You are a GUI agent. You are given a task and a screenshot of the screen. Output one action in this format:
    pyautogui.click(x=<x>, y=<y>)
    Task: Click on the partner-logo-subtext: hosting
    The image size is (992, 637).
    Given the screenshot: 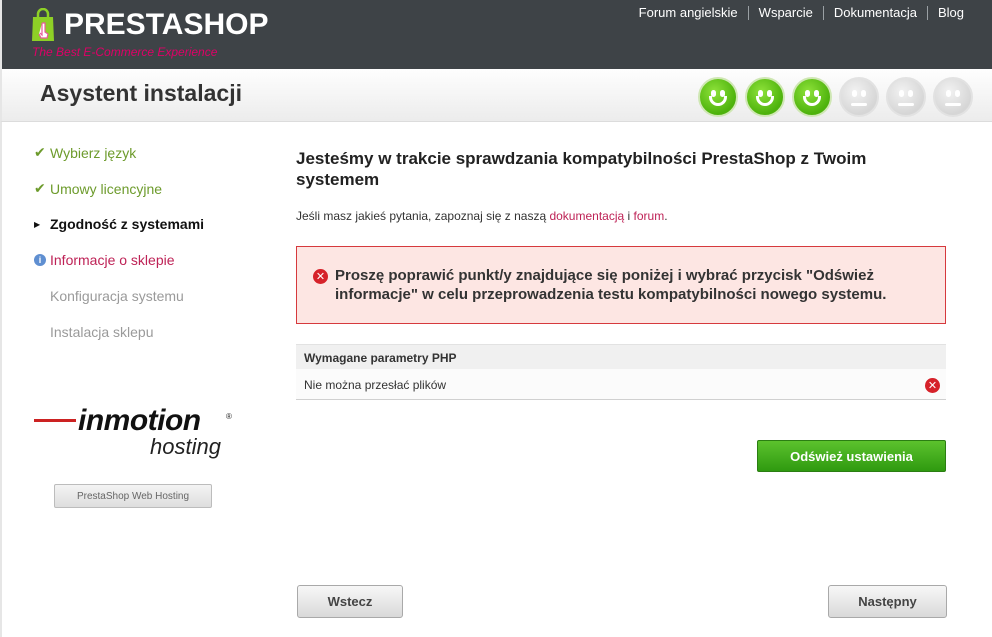 What is the action you would take?
    pyautogui.click(x=185, y=446)
    